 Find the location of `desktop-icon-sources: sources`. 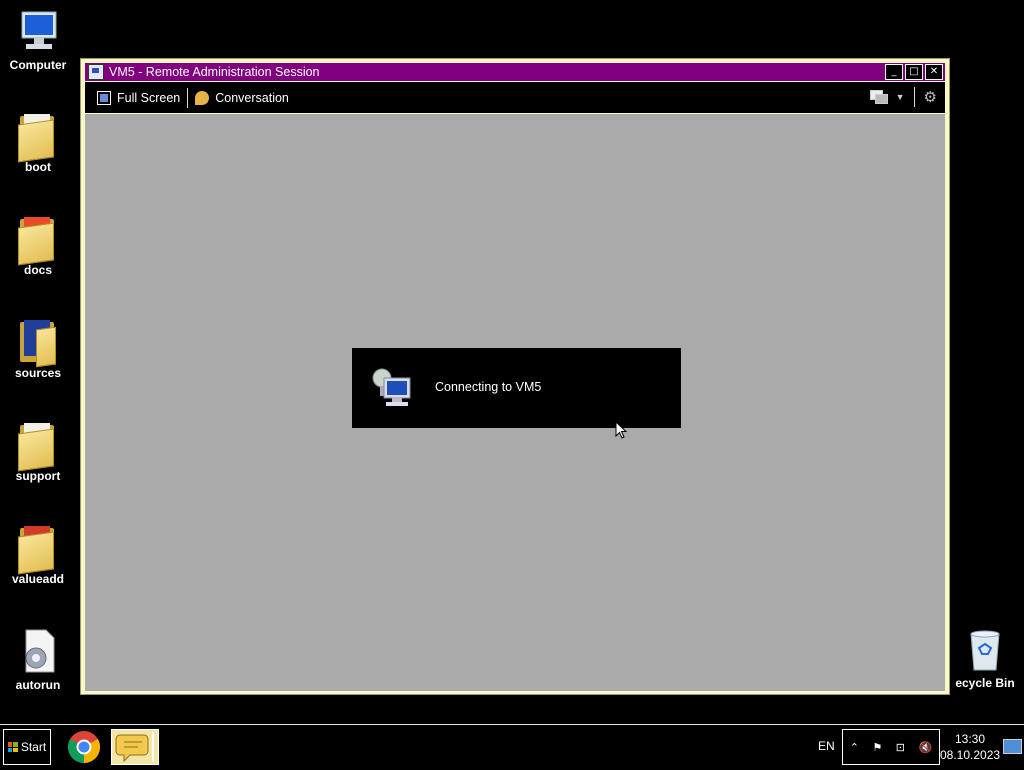

desktop-icon-sources: sources is located at coordinates (38, 348).